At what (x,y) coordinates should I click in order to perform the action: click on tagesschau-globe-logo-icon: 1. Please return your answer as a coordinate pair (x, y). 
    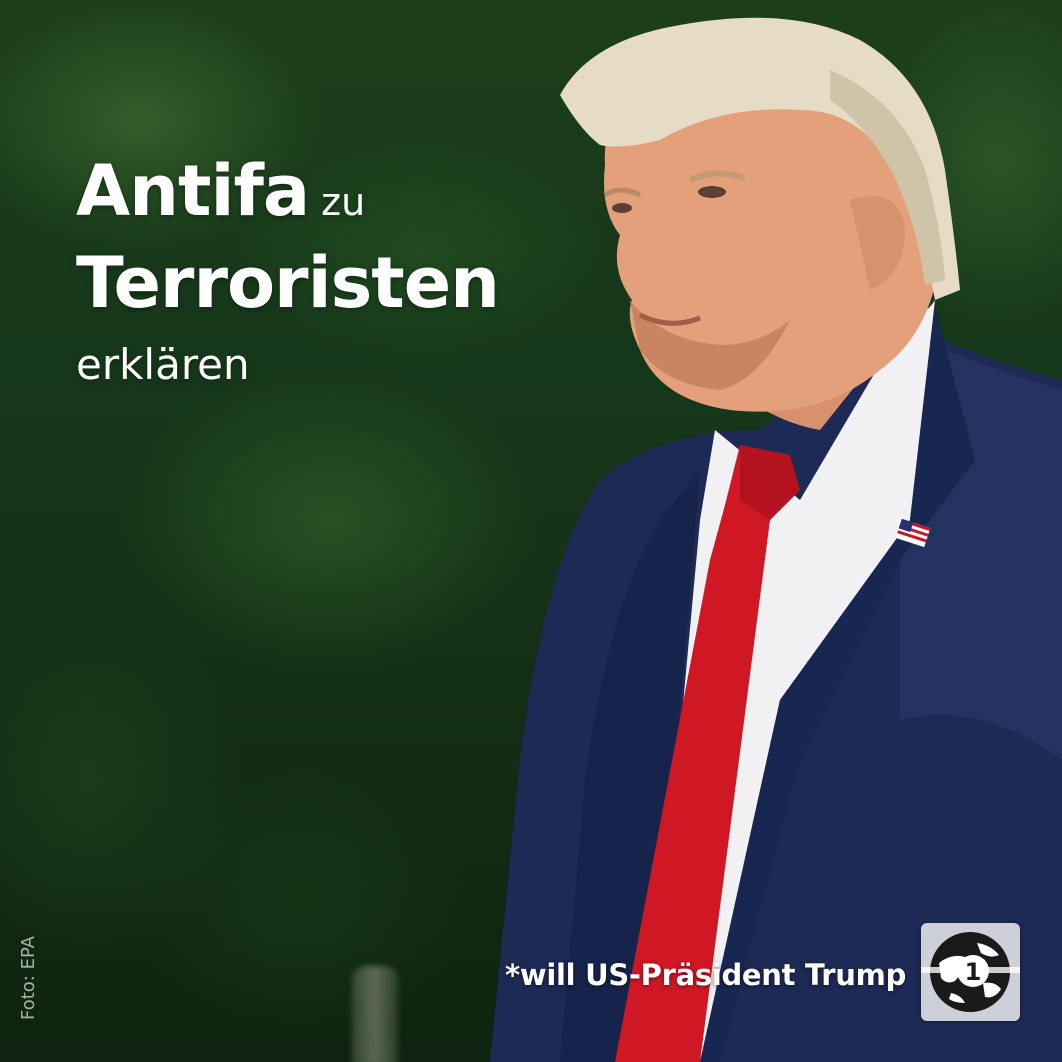
    Looking at the image, I should click on (970, 972).